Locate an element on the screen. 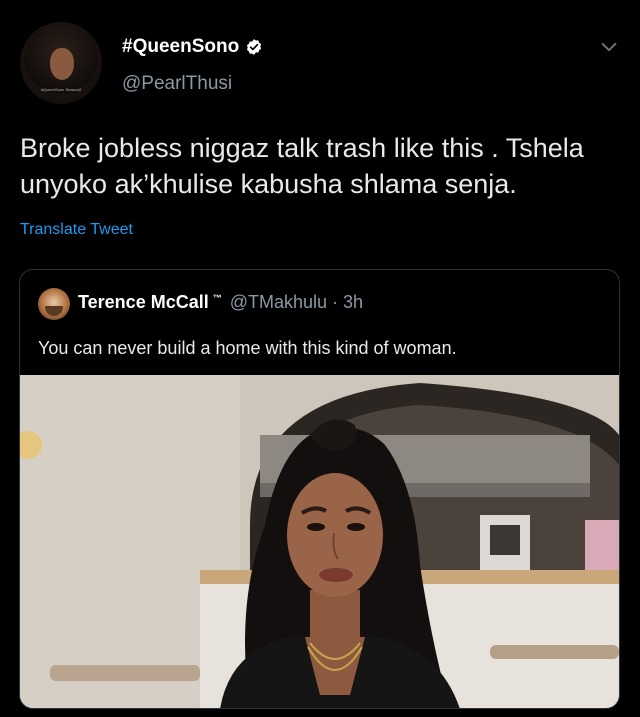 The image size is (640, 717). quoted-author-handle-time: @TMakhulu · 3h is located at coordinates (296, 302).